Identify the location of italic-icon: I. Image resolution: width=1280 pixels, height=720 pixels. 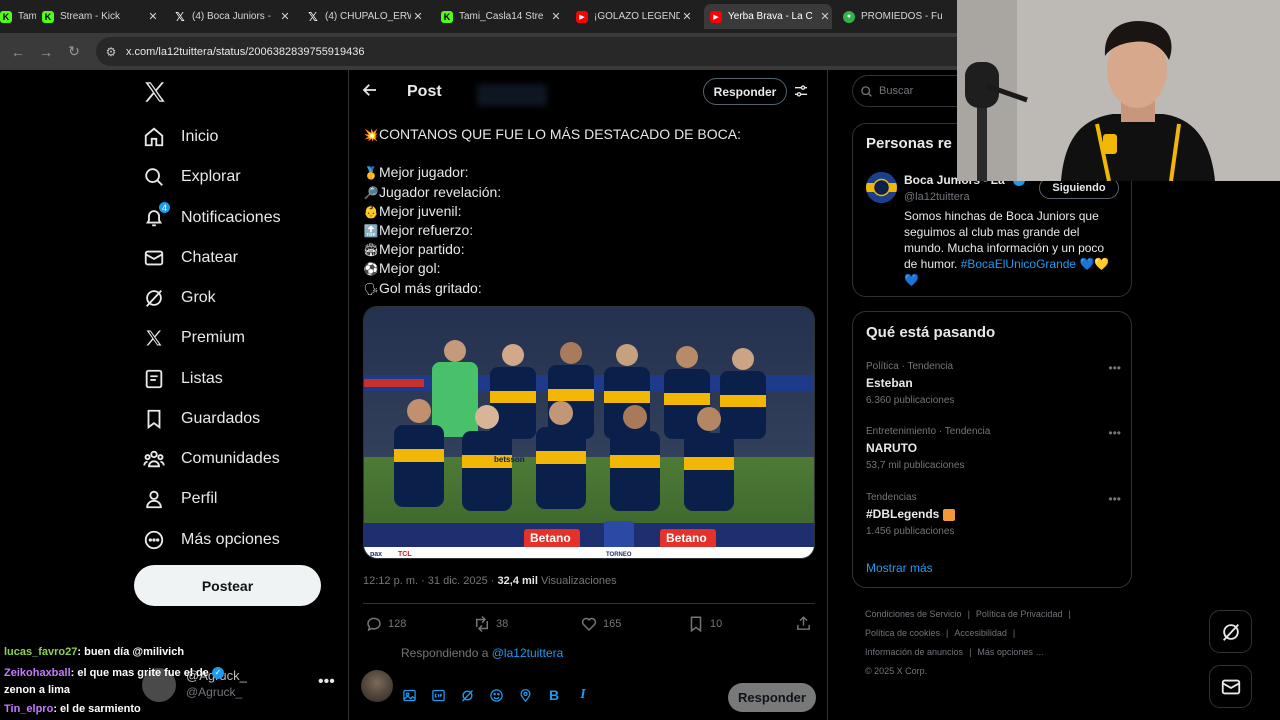
(583, 695).